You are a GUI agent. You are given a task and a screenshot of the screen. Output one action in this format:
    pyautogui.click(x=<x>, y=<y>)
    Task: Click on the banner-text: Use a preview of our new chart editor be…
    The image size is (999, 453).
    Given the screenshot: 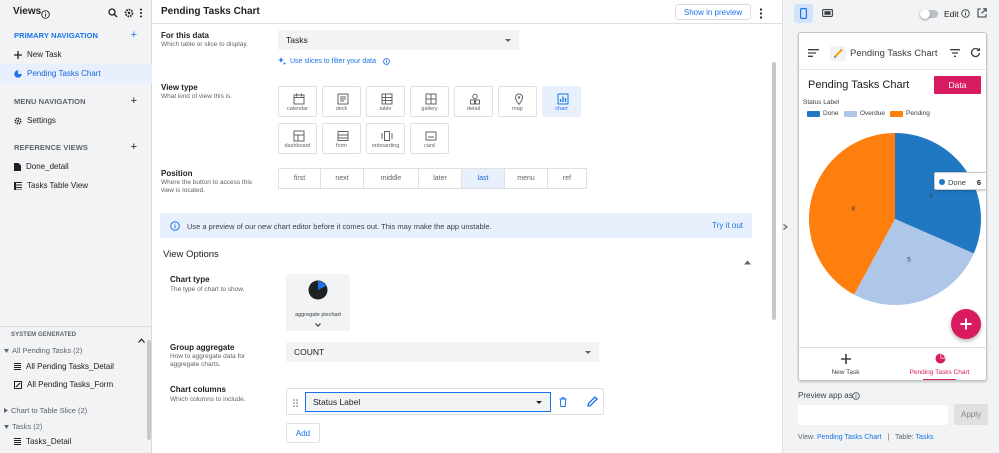 What is the action you would take?
    pyautogui.click(x=339, y=226)
    